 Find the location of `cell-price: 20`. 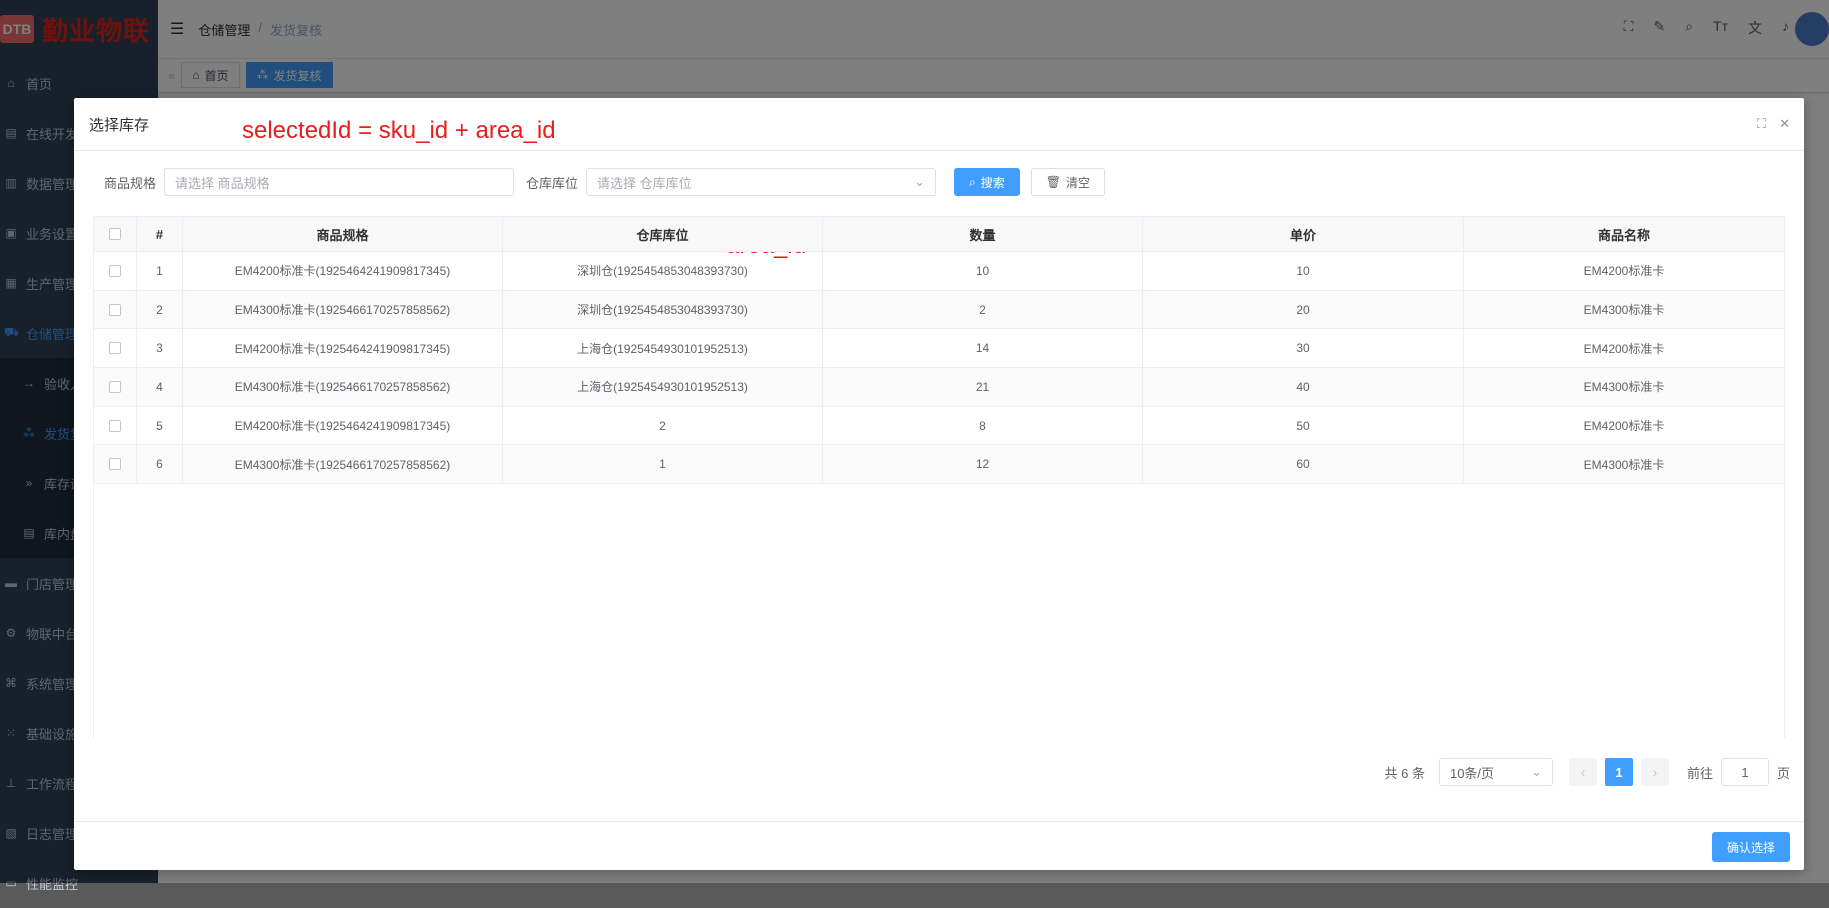

cell-price: 20 is located at coordinates (1303, 309).